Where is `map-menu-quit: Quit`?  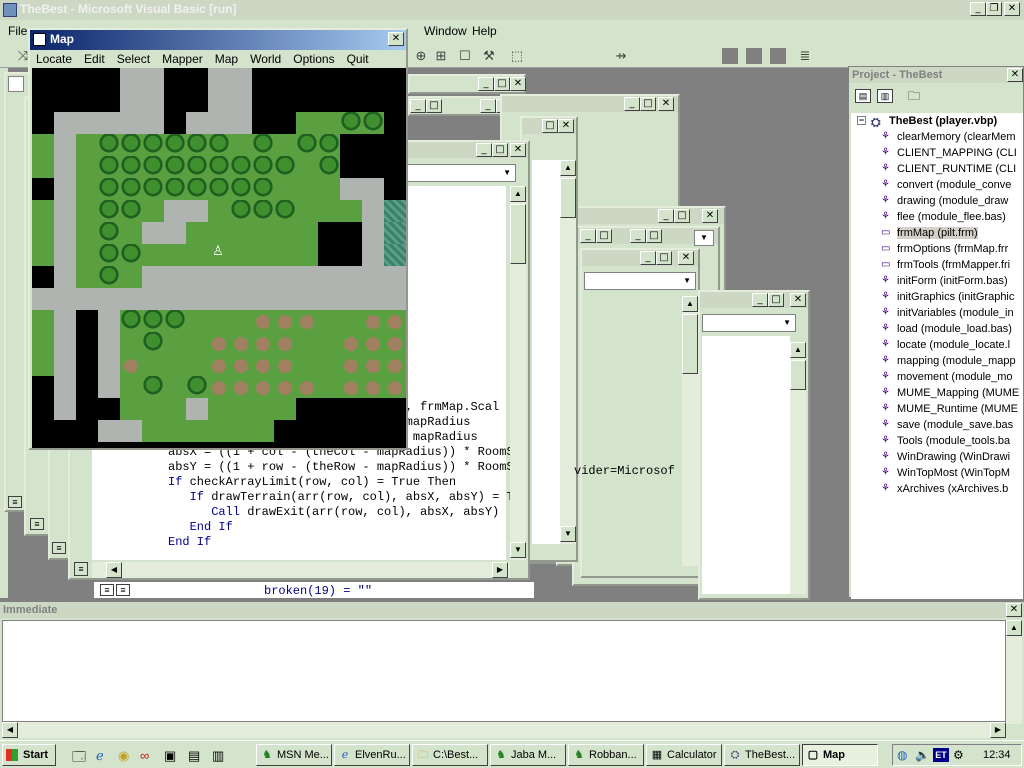 map-menu-quit: Quit is located at coordinates (358, 59).